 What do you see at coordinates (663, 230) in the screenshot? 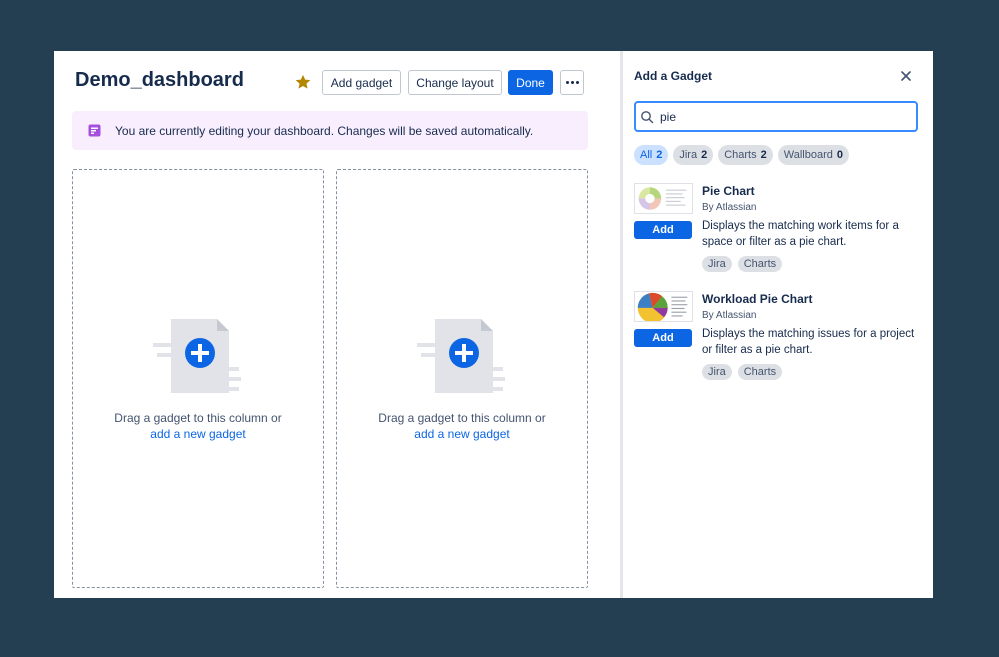
I see `add-pie-chart-button: Add` at bounding box center [663, 230].